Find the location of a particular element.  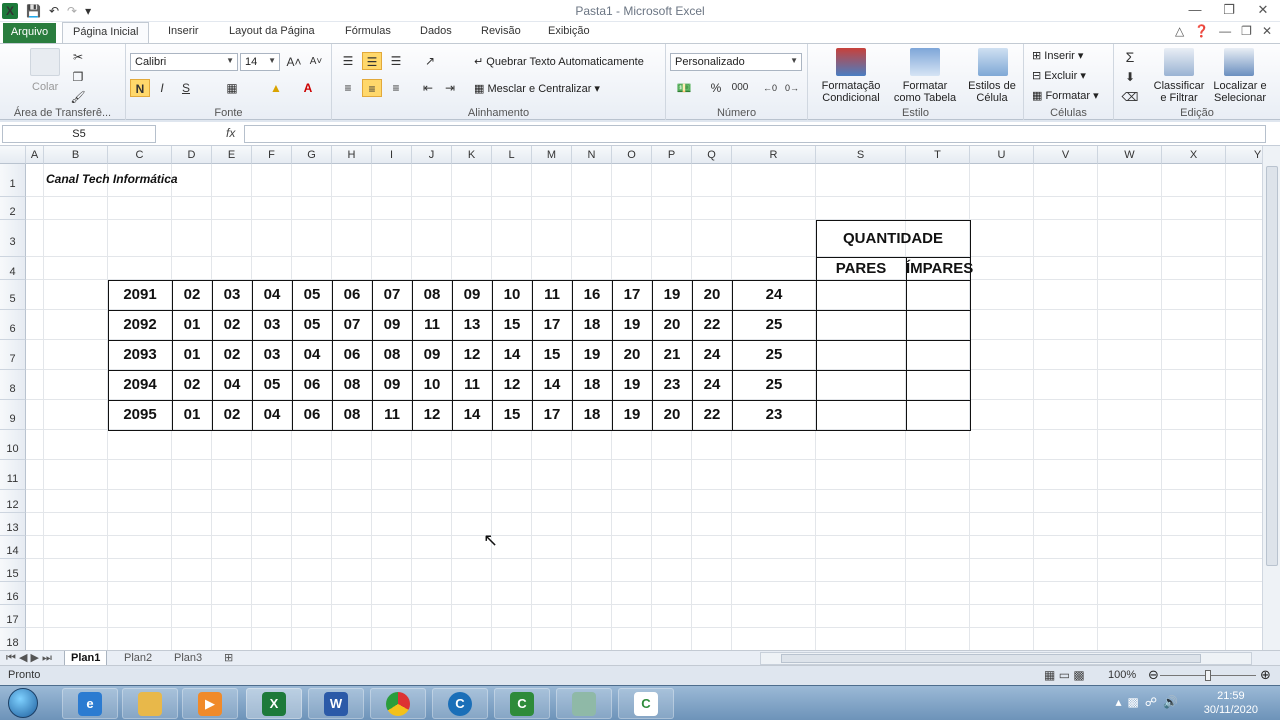

number-cell: 04 is located at coordinates (312, 355).